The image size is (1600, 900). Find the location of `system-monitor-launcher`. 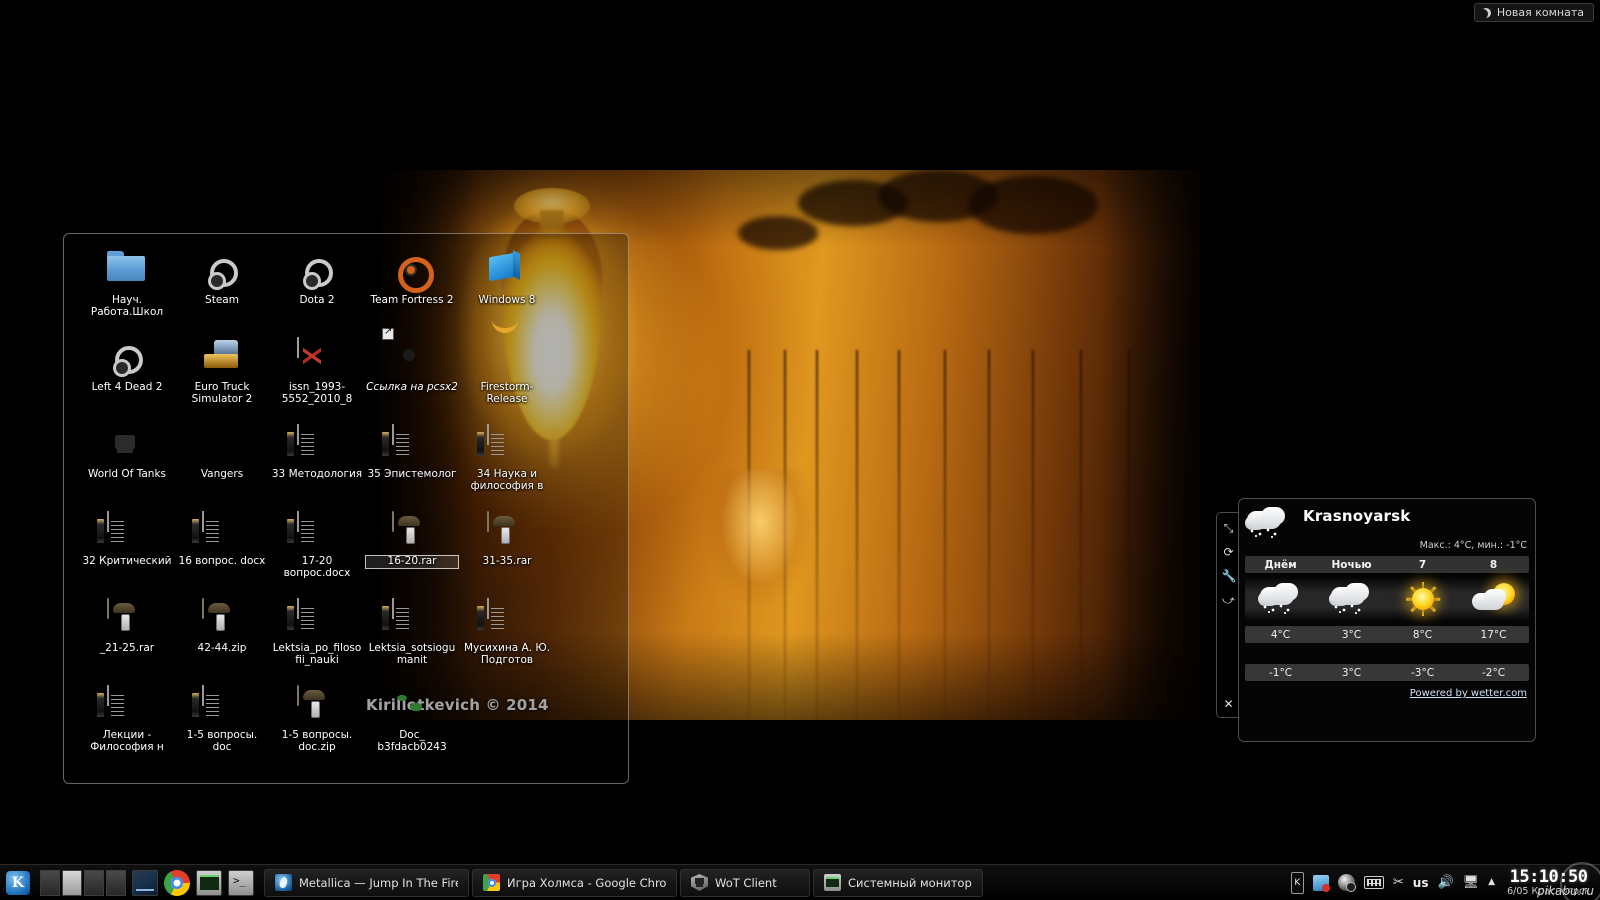

system-monitor-launcher is located at coordinates (209, 882).